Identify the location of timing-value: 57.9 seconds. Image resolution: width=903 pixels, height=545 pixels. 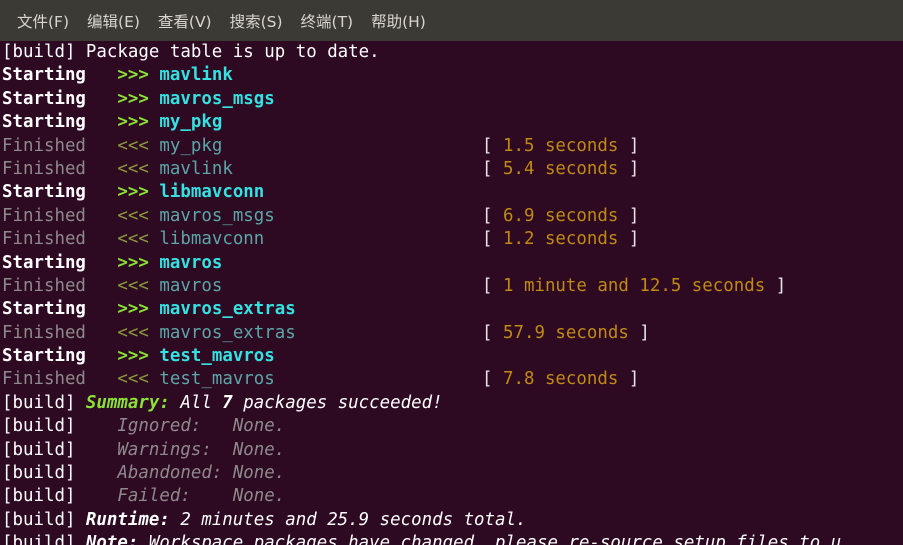
(565, 332).